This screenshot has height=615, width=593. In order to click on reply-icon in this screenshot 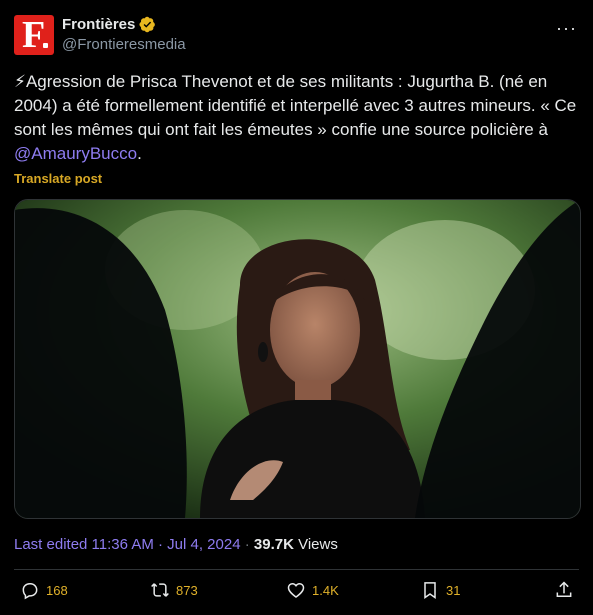, I will do `click(30, 591)`.